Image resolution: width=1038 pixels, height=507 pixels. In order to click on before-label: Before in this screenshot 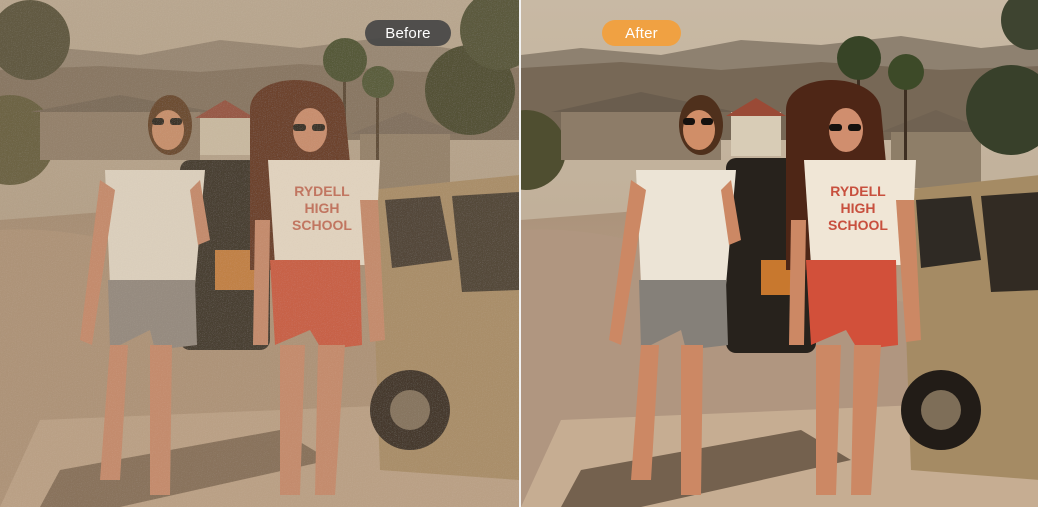, I will do `click(408, 33)`.